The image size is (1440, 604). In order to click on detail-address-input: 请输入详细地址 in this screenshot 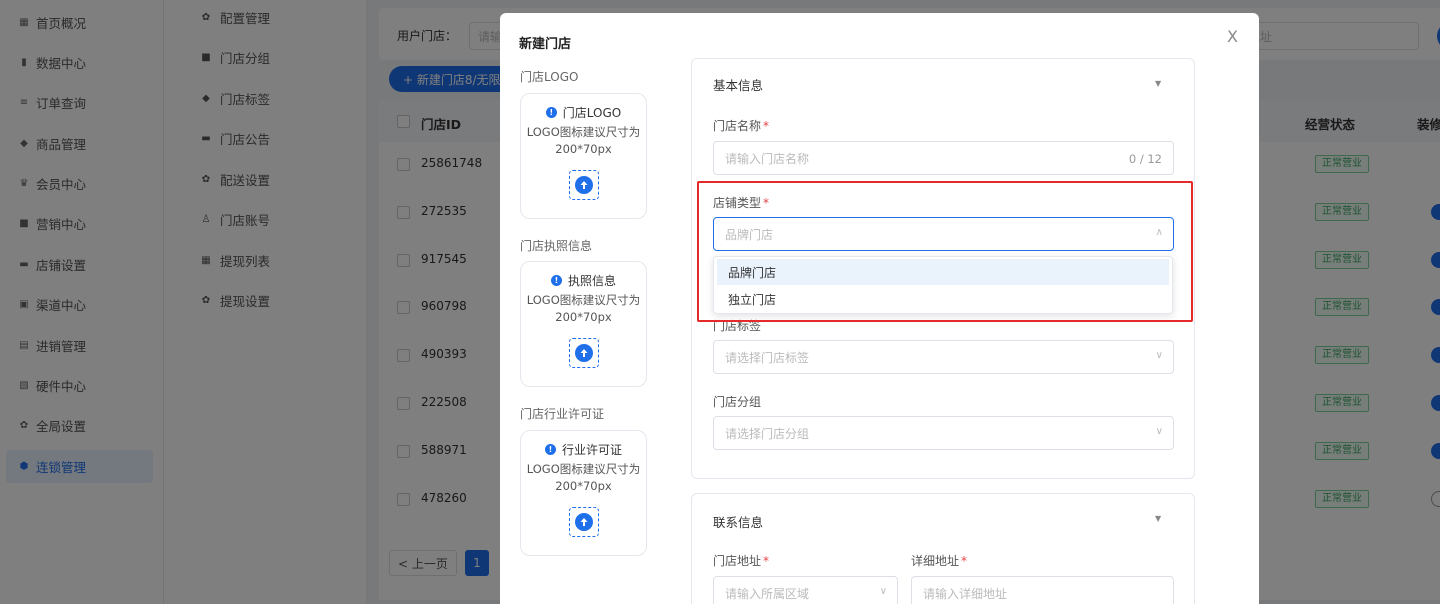, I will do `click(1042, 590)`.